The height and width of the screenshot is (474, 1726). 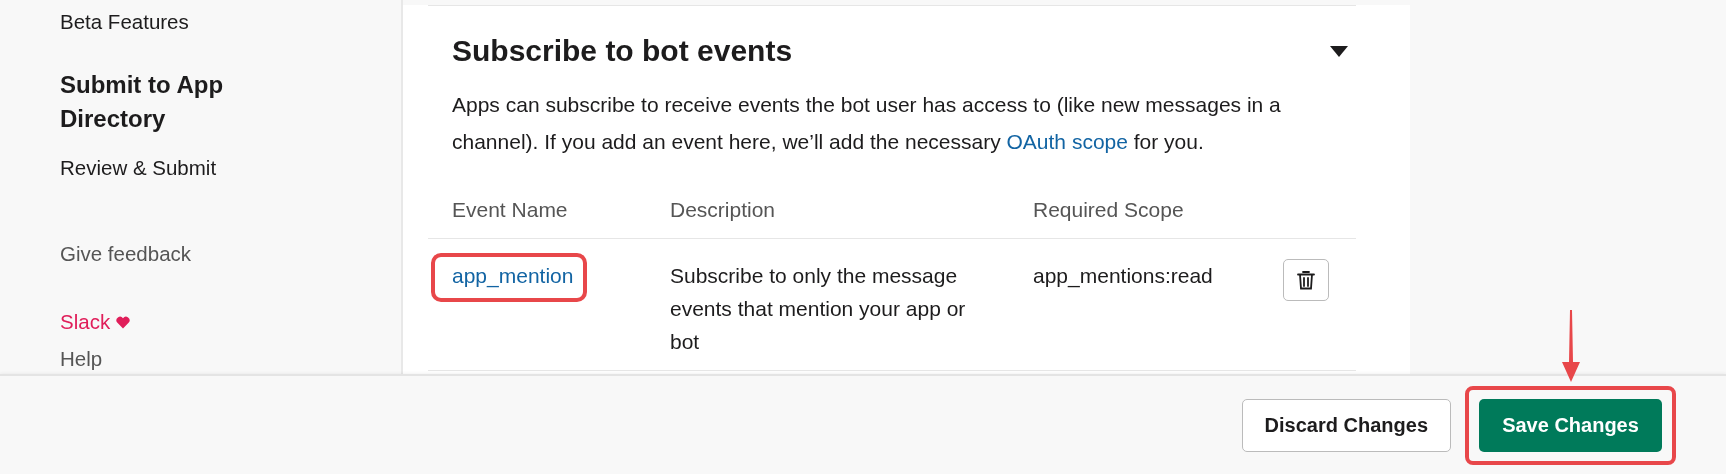 What do you see at coordinates (723, 210) in the screenshot?
I see `column-header: Description` at bounding box center [723, 210].